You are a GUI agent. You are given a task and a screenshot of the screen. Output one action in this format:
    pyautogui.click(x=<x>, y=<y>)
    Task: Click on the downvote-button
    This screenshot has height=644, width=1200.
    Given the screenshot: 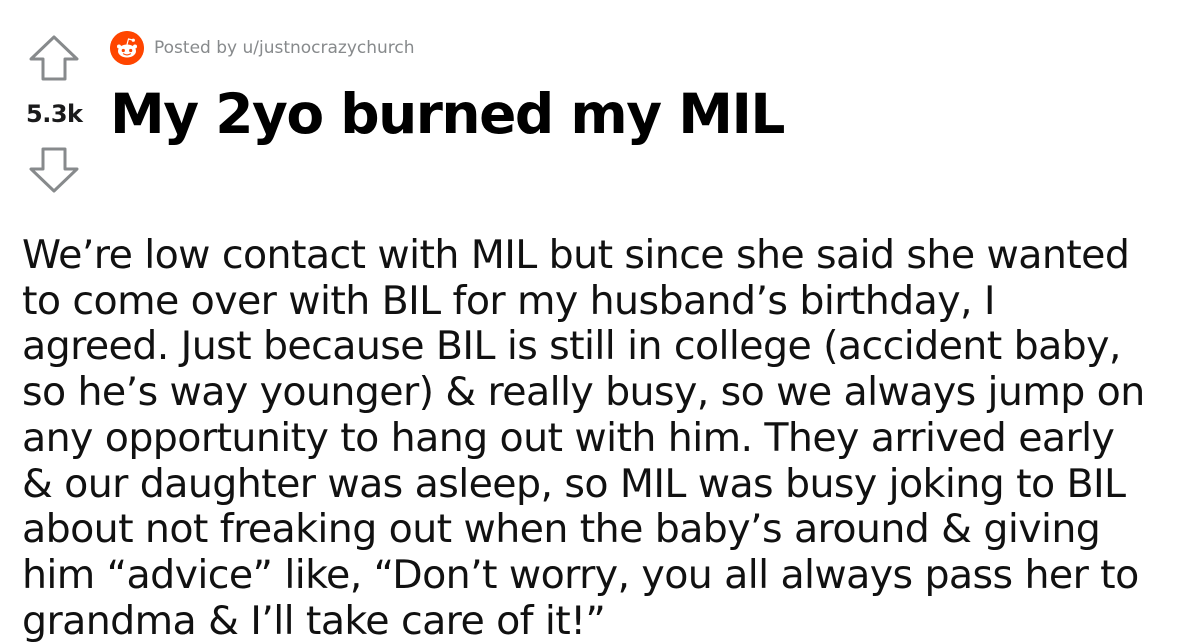 What is the action you would take?
    pyautogui.click(x=54, y=170)
    